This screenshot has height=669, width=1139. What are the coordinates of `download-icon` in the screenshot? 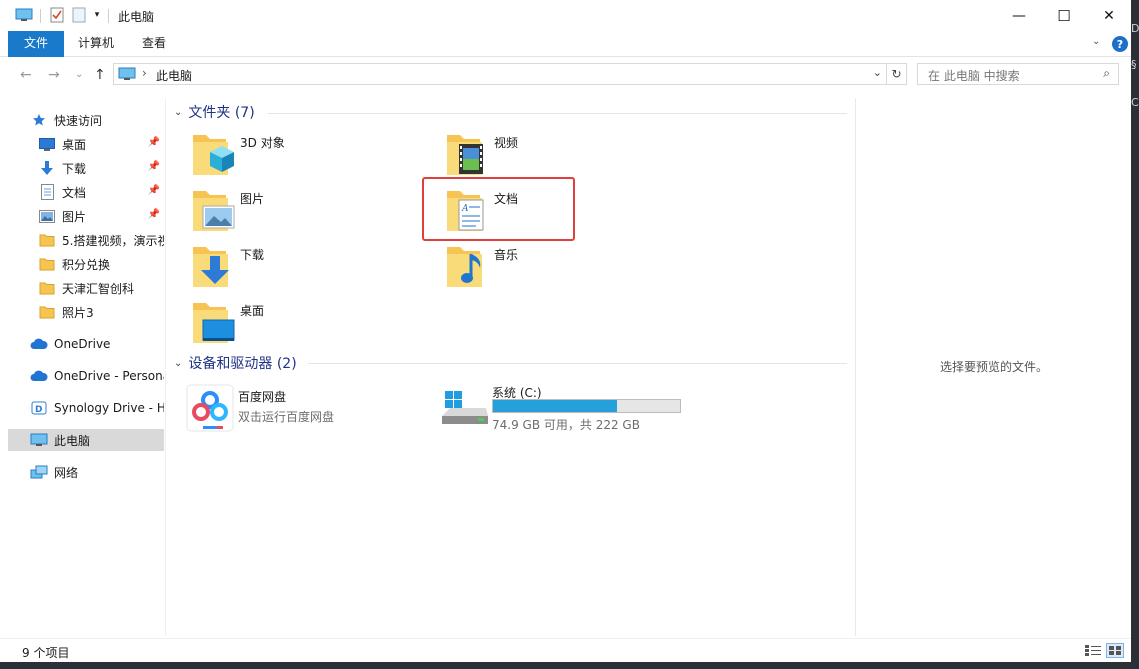 It's located at (47, 168).